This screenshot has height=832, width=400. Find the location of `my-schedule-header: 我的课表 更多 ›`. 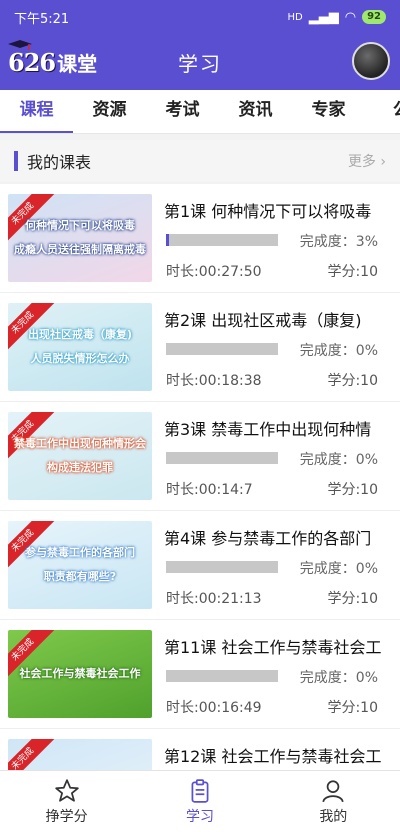

my-schedule-header: 我的课表 更多 › is located at coordinates (200, 161).